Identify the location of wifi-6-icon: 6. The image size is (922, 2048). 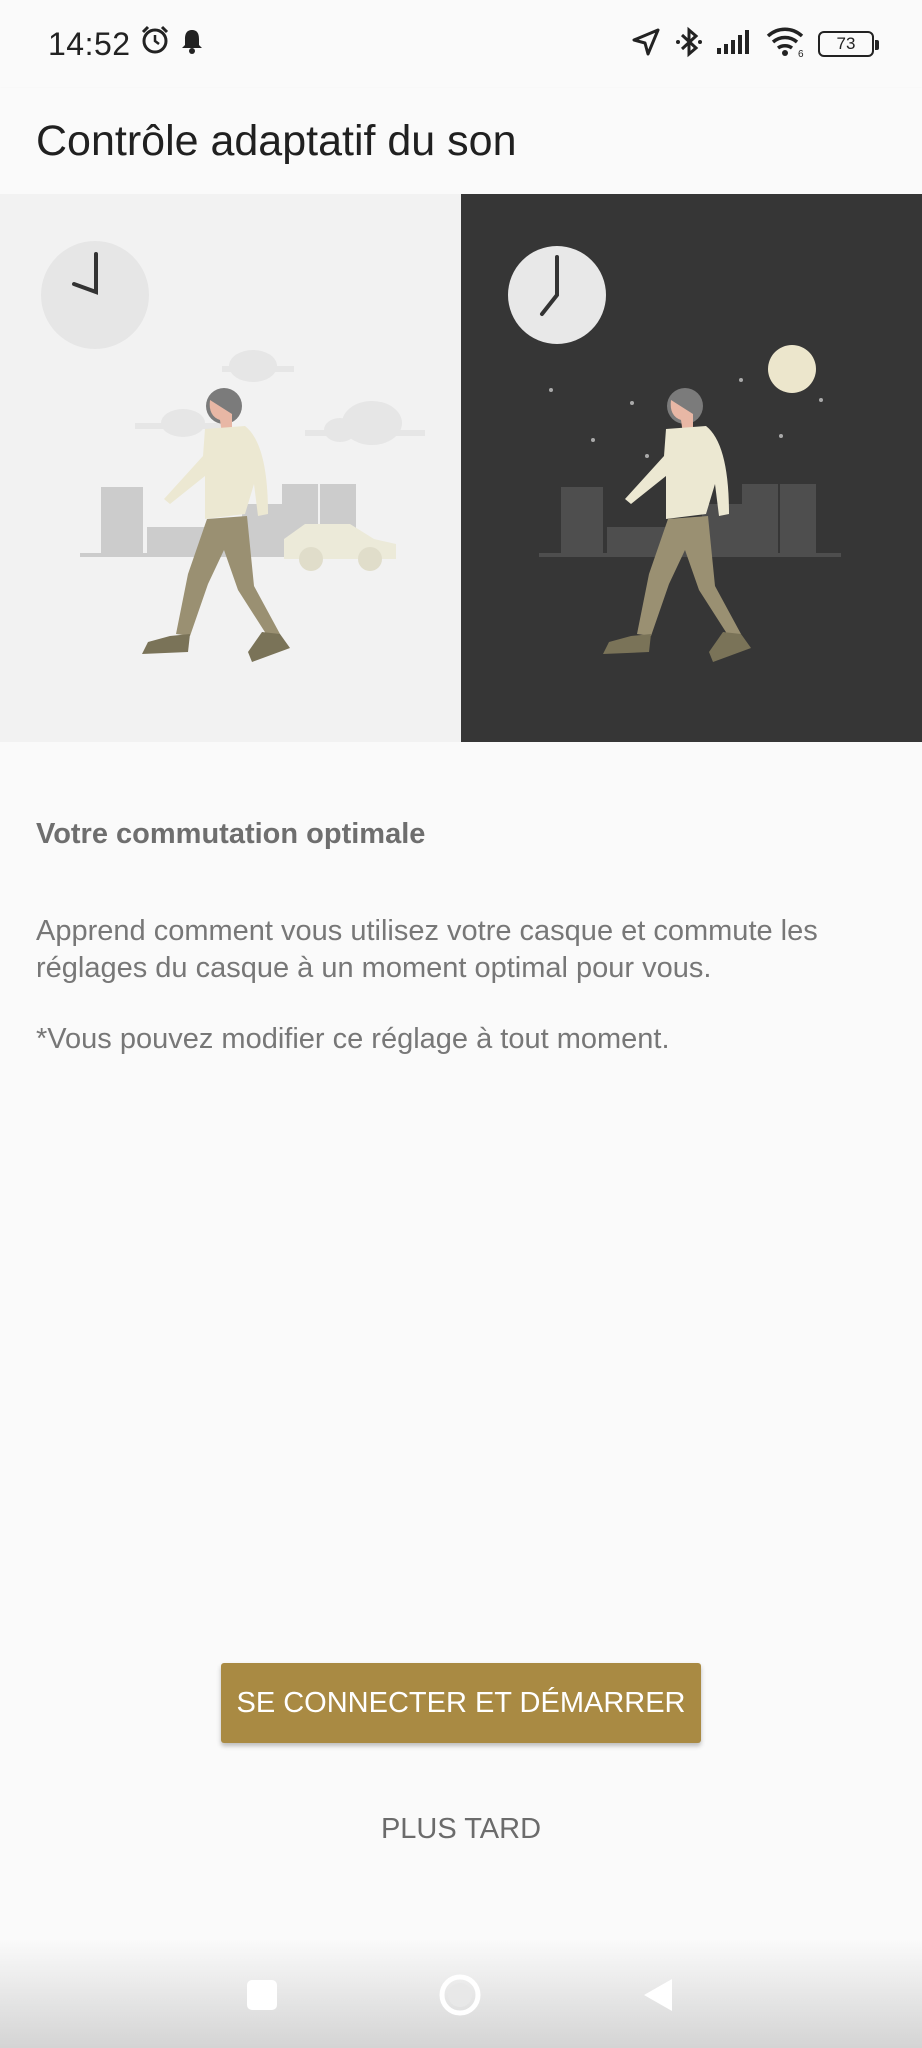
(786, 44).